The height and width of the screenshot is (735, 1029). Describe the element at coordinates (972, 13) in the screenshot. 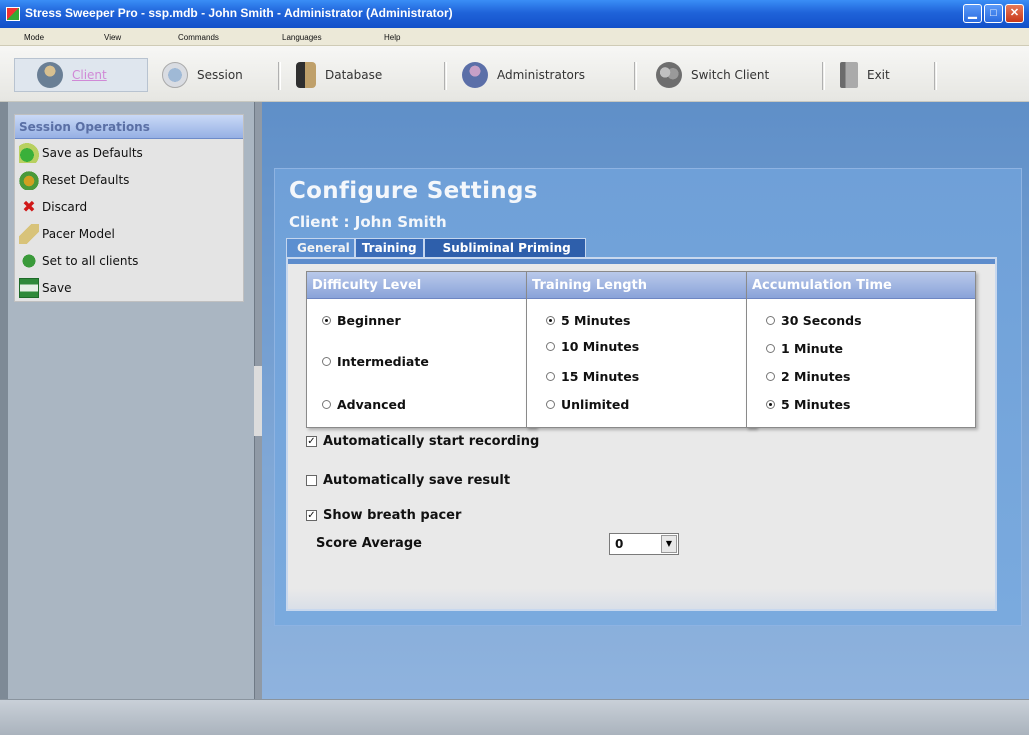

I see `minimize-button: ▁` at that location.